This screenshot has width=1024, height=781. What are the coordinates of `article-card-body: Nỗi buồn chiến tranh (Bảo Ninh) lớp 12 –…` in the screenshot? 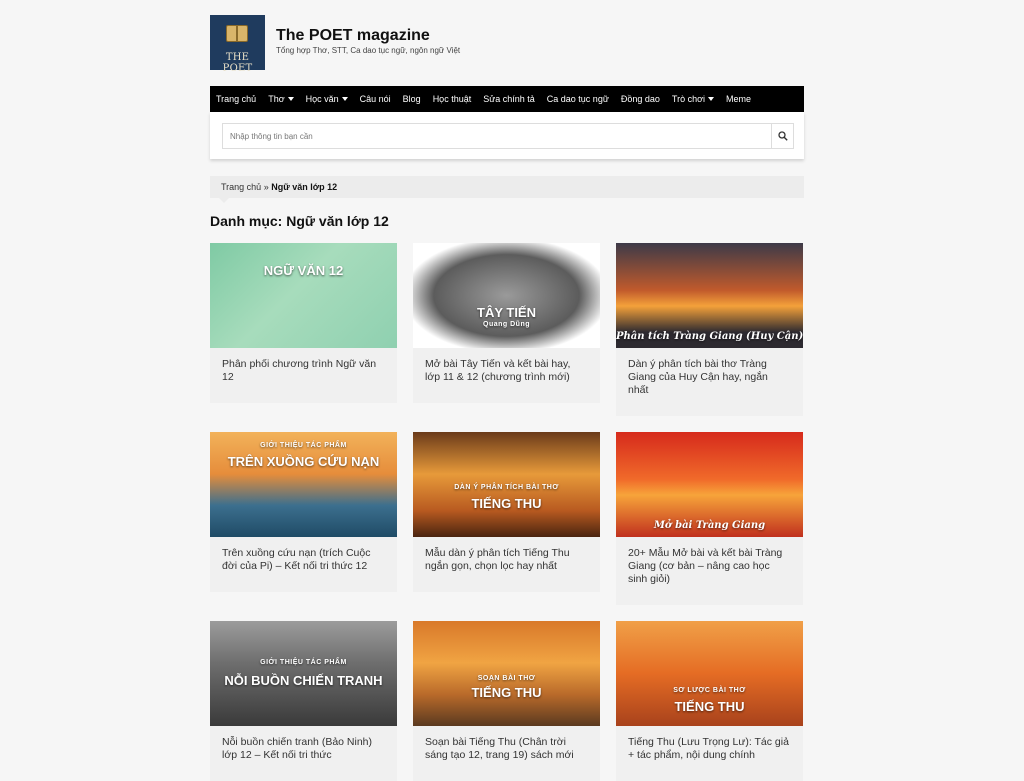 It's located at (303, 753).